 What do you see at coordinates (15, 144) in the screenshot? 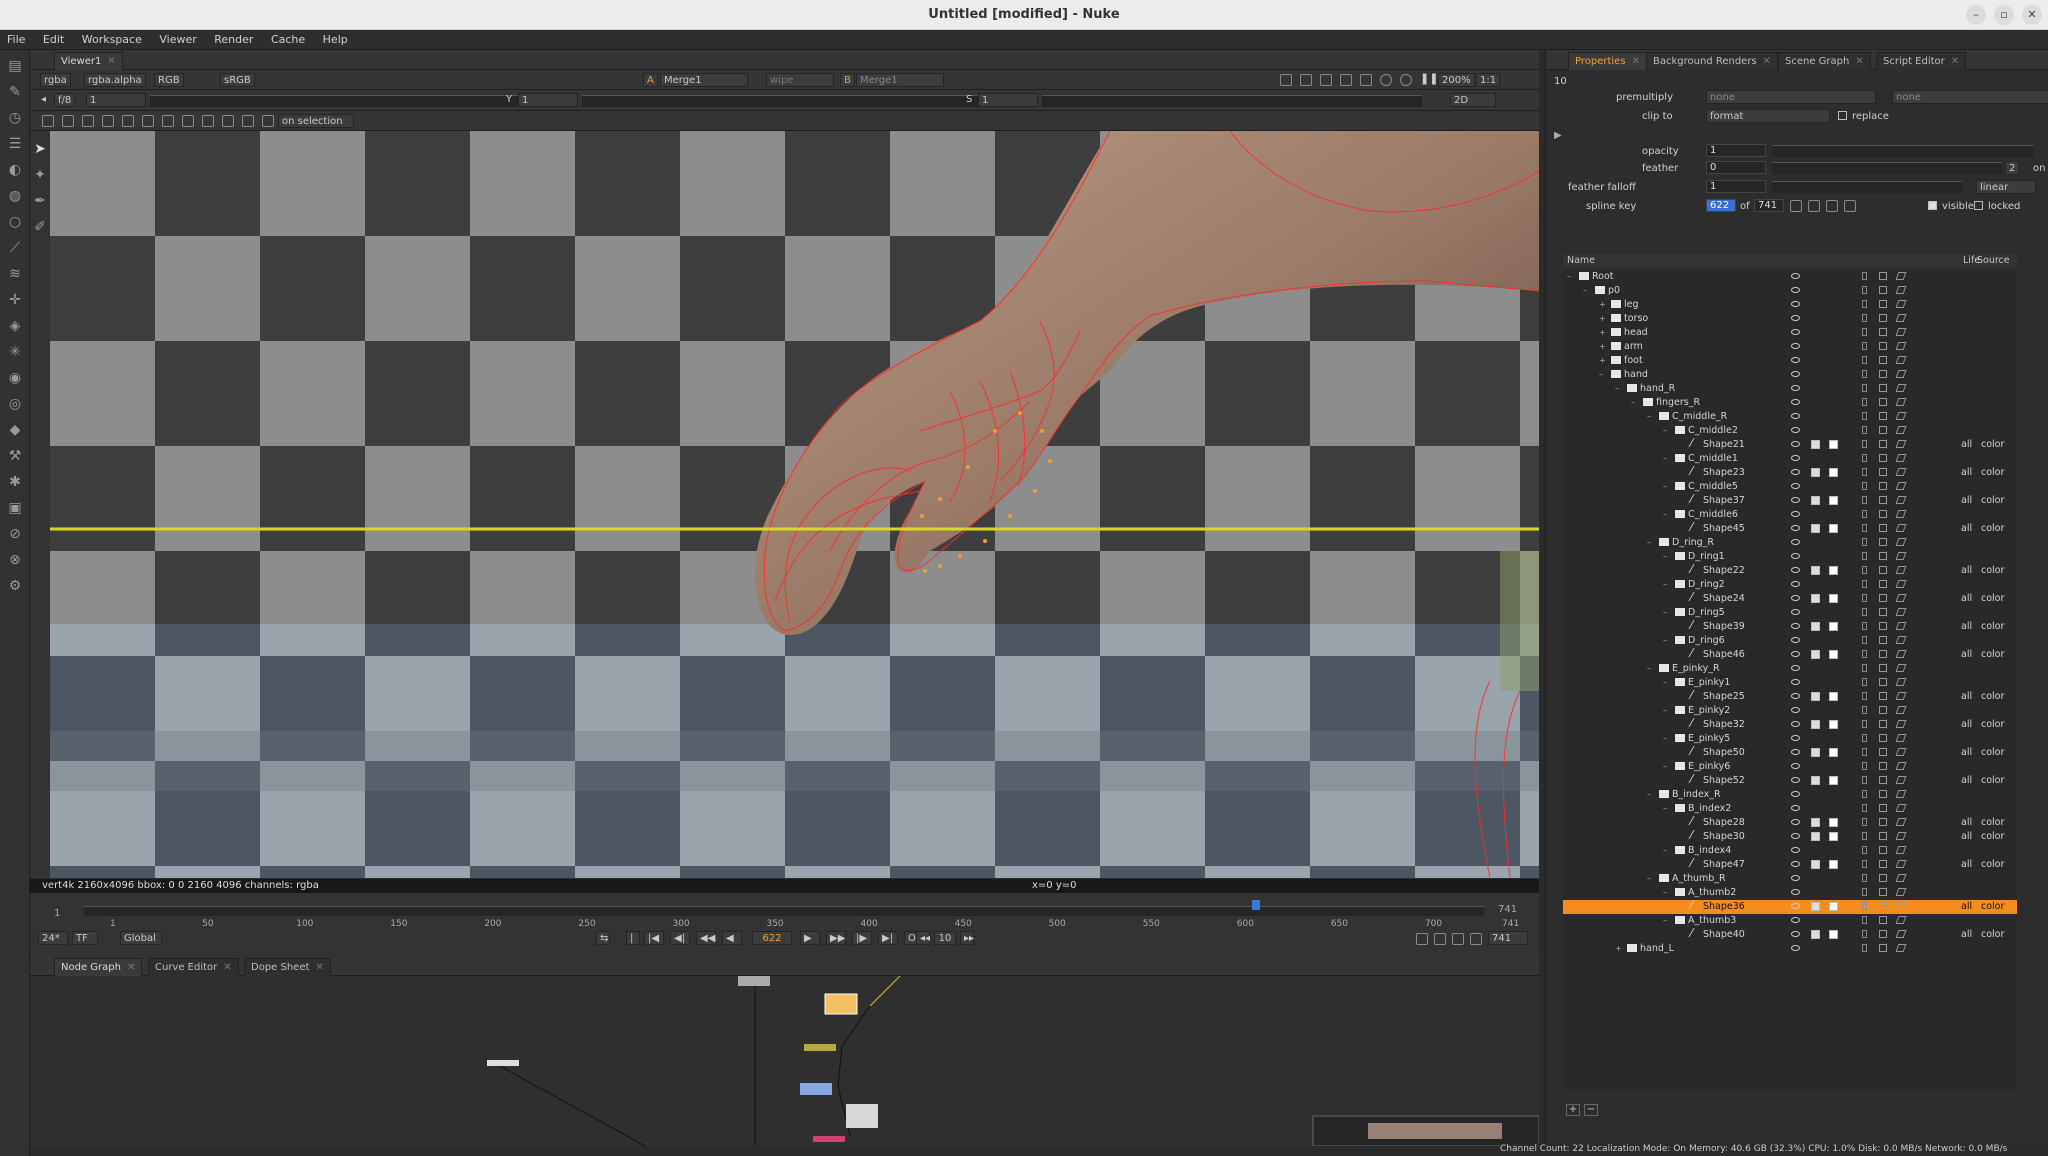
I see `channel-icon: ☰` at bounding box center [15, 144].